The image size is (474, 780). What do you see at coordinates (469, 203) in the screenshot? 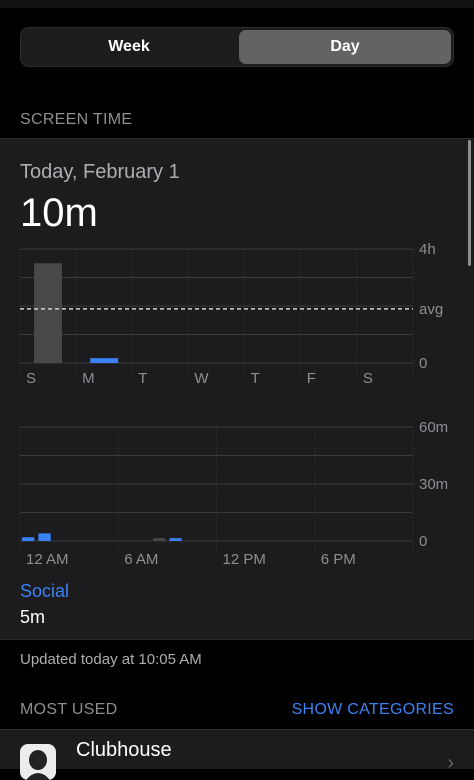
I see `scrollbar` at bounding box center [469, 203].